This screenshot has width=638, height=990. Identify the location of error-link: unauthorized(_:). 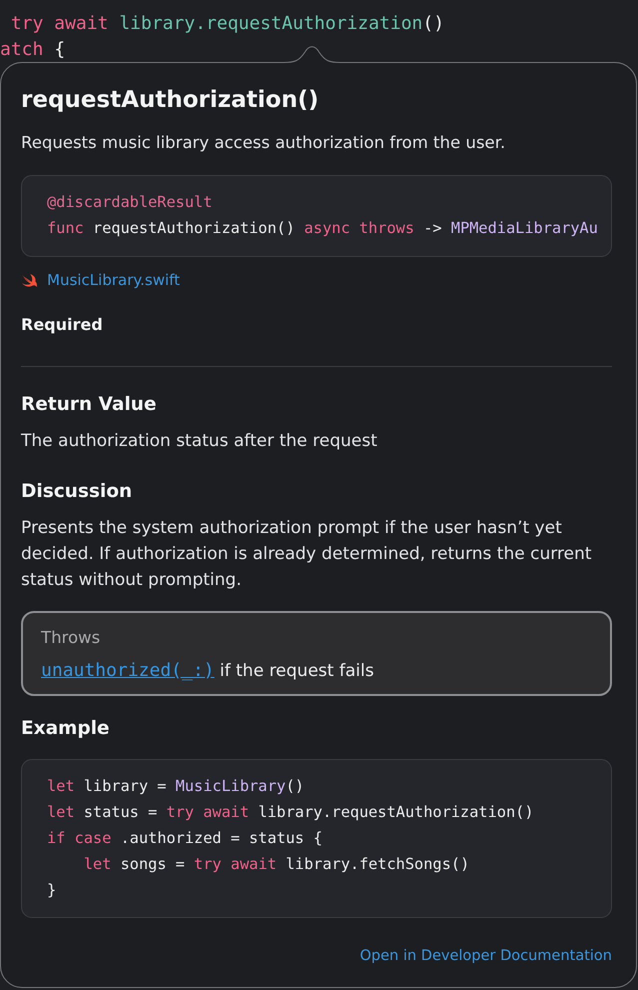
(127, 670).